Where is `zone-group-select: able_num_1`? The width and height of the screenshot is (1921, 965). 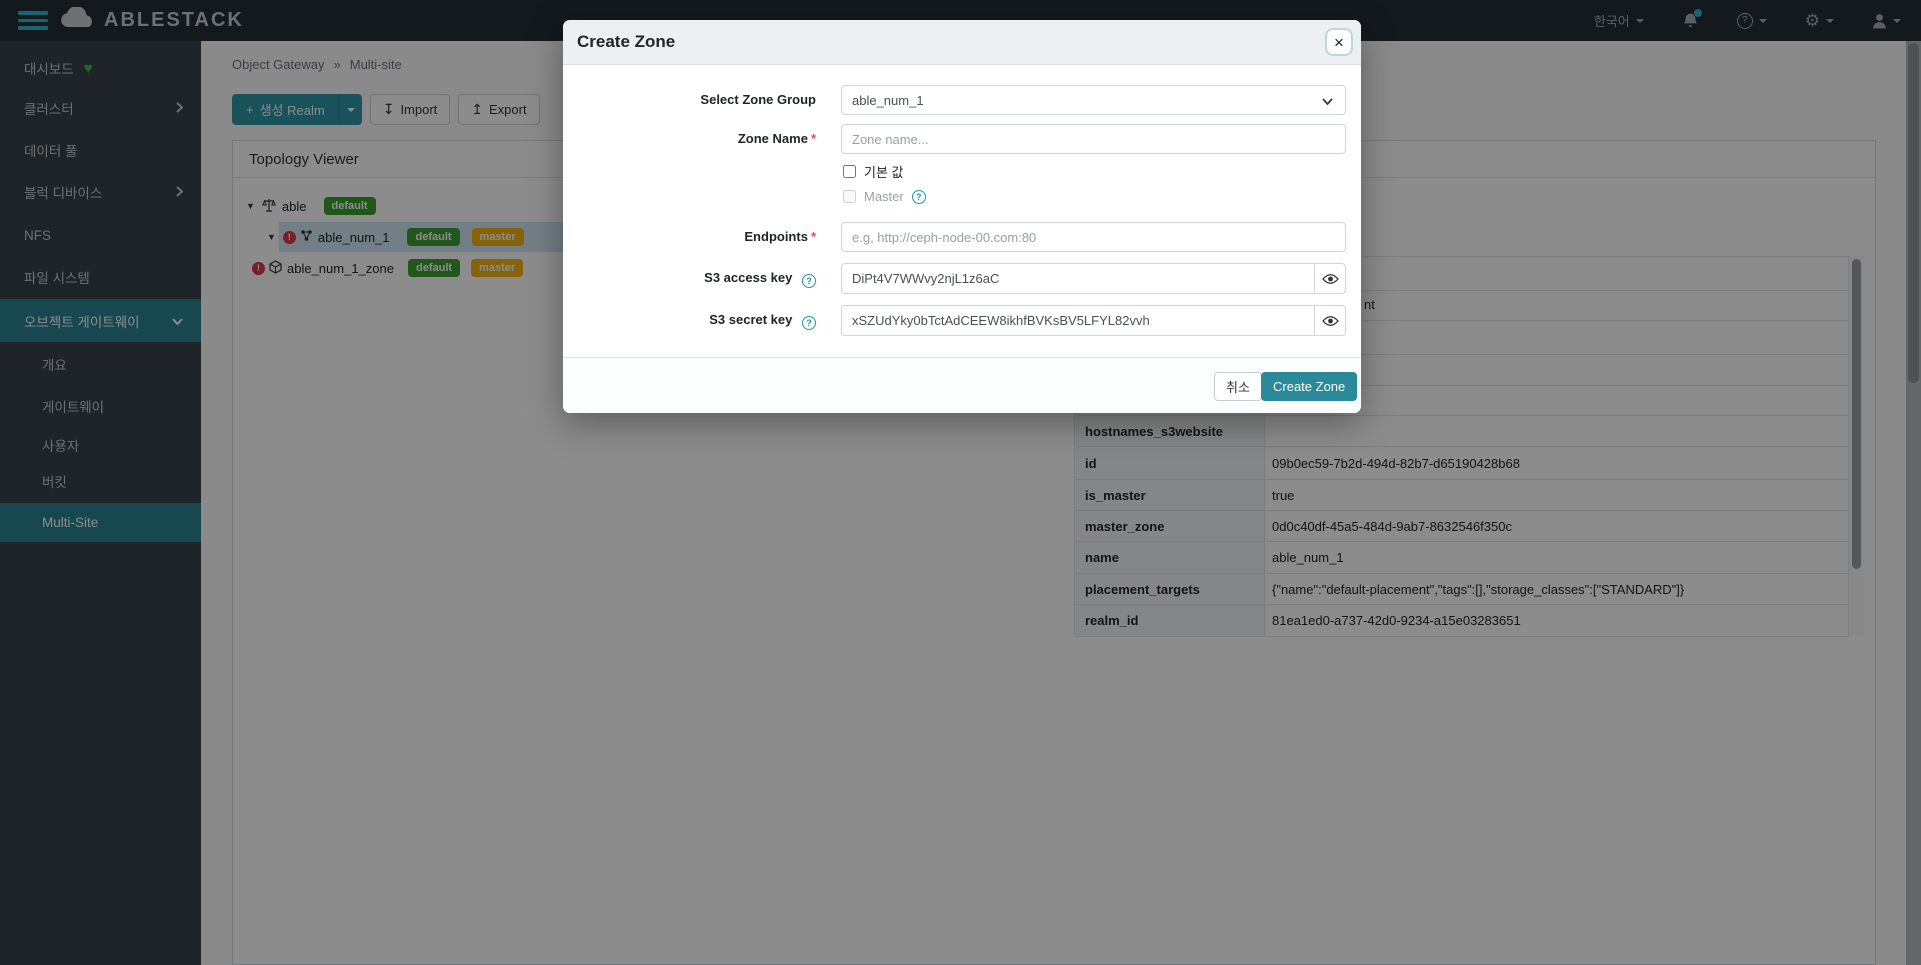
zone-group-select: able_num_1 is located at coordinates (1093, 100).